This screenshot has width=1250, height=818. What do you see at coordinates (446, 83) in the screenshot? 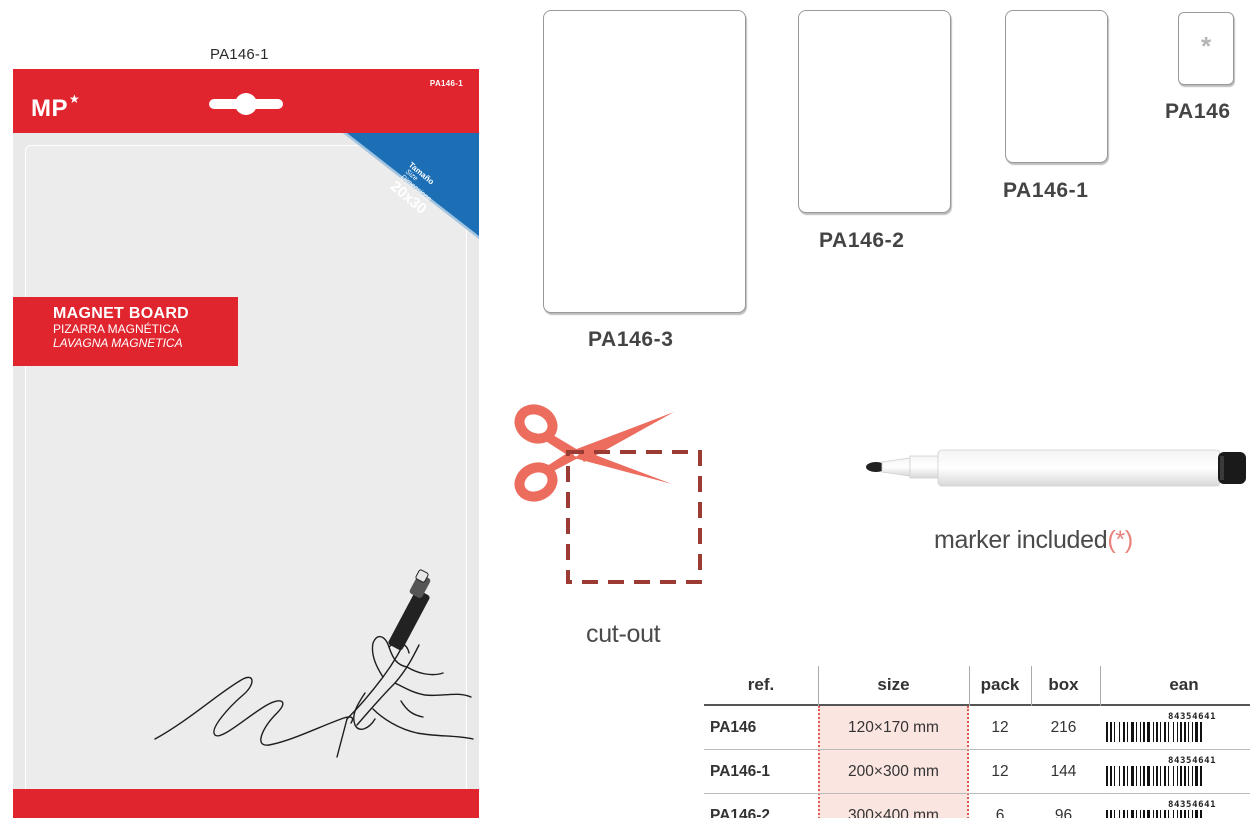
I see `package-code: PA146-1` at bounding box center [446, 83].